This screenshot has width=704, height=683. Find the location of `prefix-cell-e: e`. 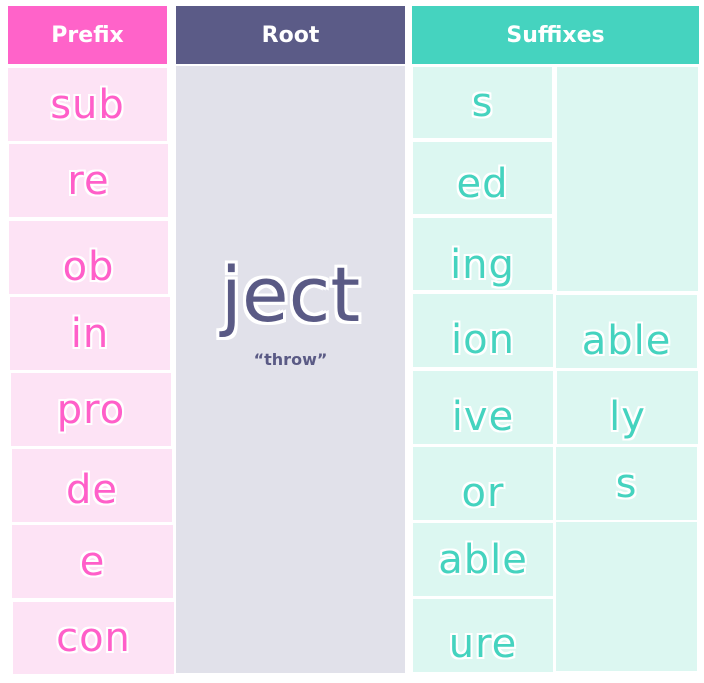

prefix-cell-e: e is located at coordinates (92, 561).